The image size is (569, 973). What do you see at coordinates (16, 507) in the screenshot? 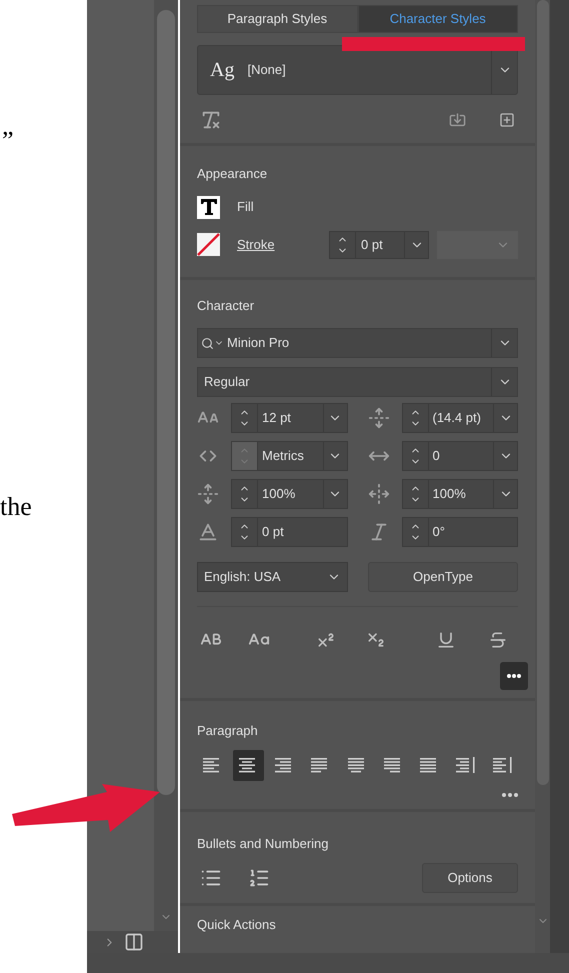
I see `document-text: the` at bounding box center [16, 507].